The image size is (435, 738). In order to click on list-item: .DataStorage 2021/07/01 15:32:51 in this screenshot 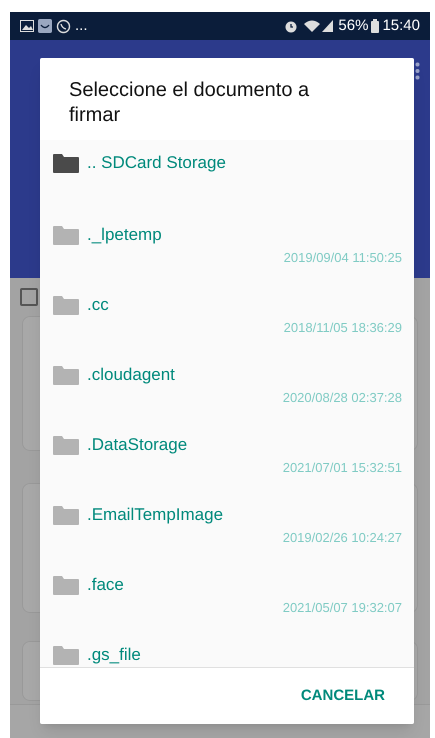, I will do `click(227, 469)`.